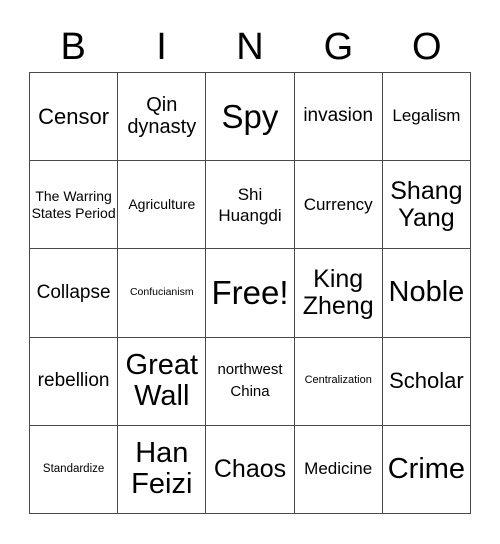 Image resolution: width=500 pixels, height=544 pixels. What do you see at coordinates (338, 293) in the screenshot?
I see `bingo-cell: King Zheng` at bounding box center [338, 293].